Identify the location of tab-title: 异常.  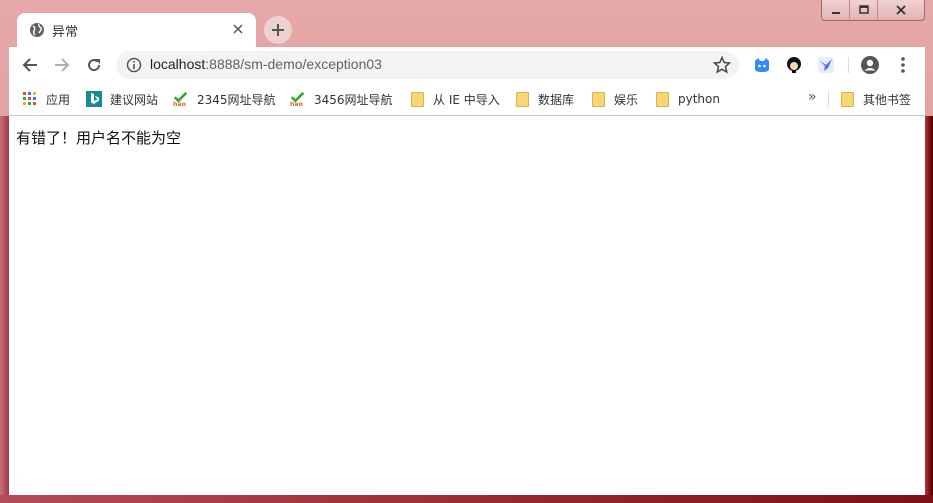
(65, 32).